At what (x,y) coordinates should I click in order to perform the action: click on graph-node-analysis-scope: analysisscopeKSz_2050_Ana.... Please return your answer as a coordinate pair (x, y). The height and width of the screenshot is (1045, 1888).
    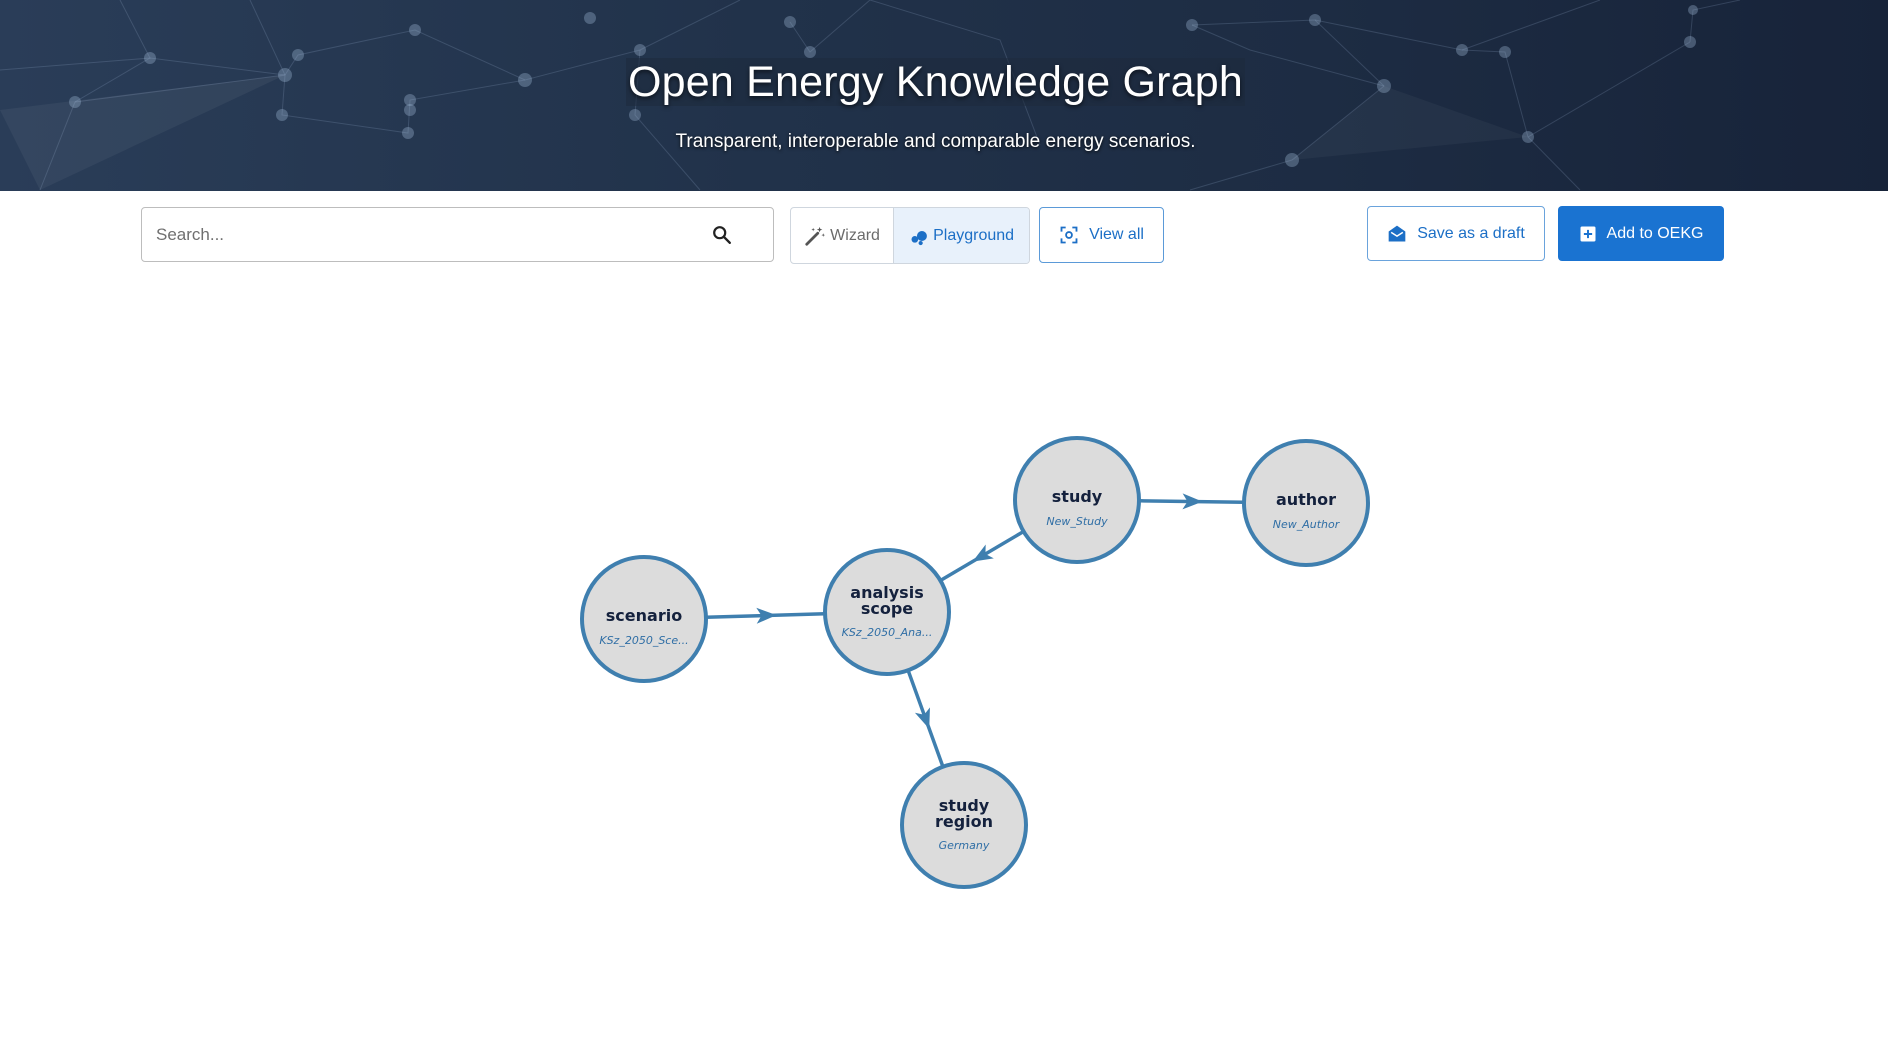
    Looking at the image, I should click on (887, 612).